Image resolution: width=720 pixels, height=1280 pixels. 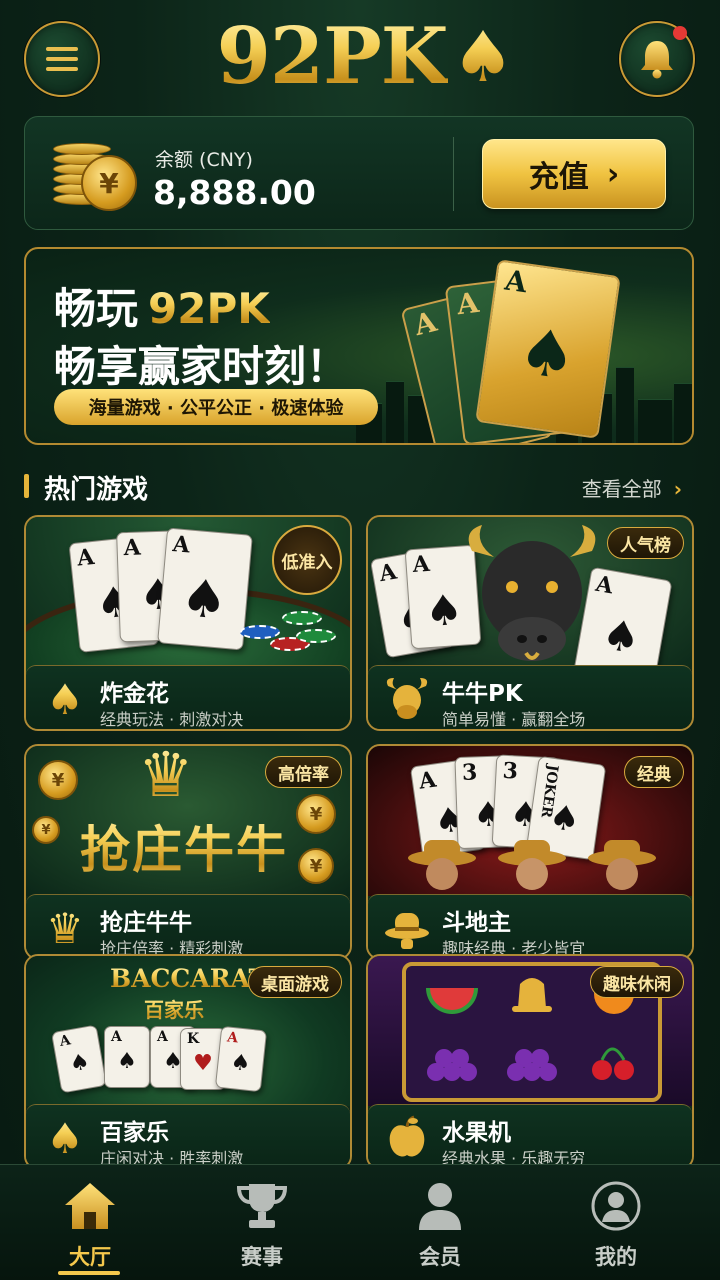 I want to click on home-icon, so click(x=90, y=1206).